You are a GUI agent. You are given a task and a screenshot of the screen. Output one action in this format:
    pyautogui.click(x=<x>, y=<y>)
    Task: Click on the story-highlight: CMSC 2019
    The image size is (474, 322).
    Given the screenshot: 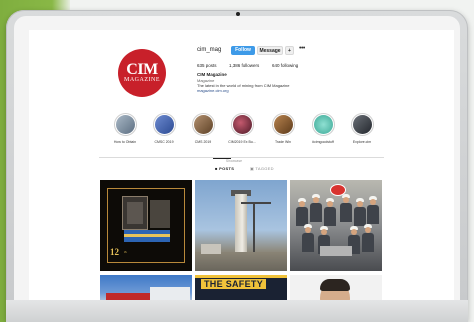 What is the action you would take?
    pyautogui.click(x=164, y=128)
    